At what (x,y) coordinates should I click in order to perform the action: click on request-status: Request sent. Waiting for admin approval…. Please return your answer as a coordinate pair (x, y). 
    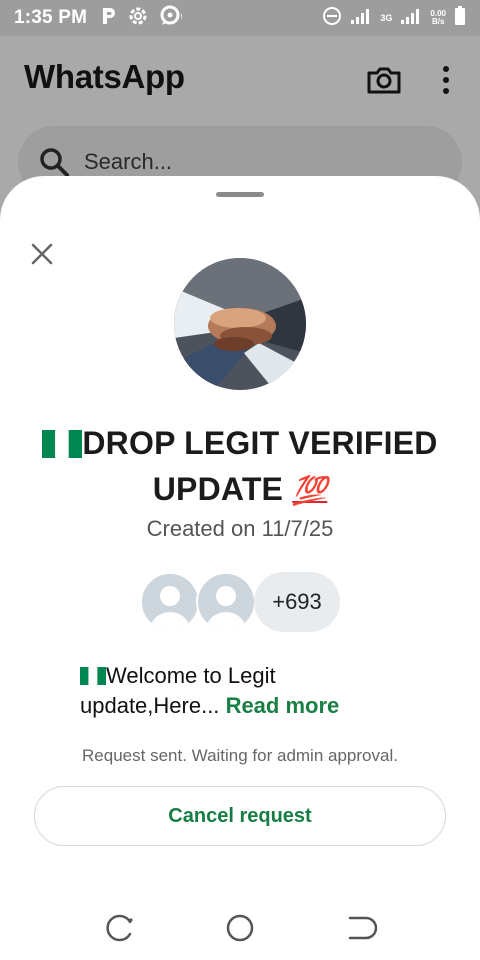
    Looking at the image, I should click on (240, 755).